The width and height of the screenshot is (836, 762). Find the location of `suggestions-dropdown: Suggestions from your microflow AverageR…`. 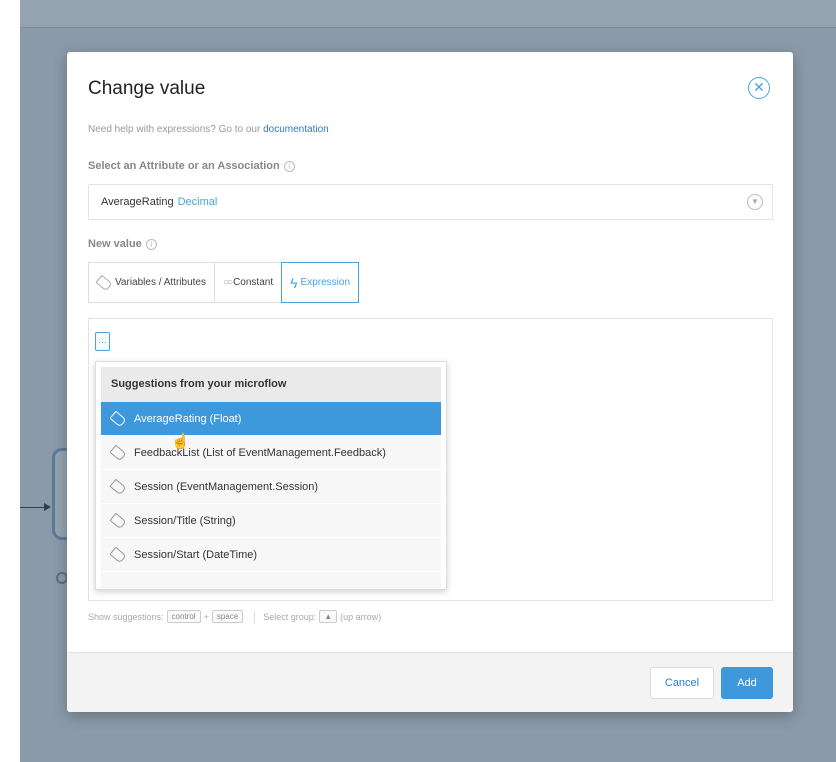

suggestions-dropdown: Suggestions from your microflow AverageR… is located at coordinates (271, 475).